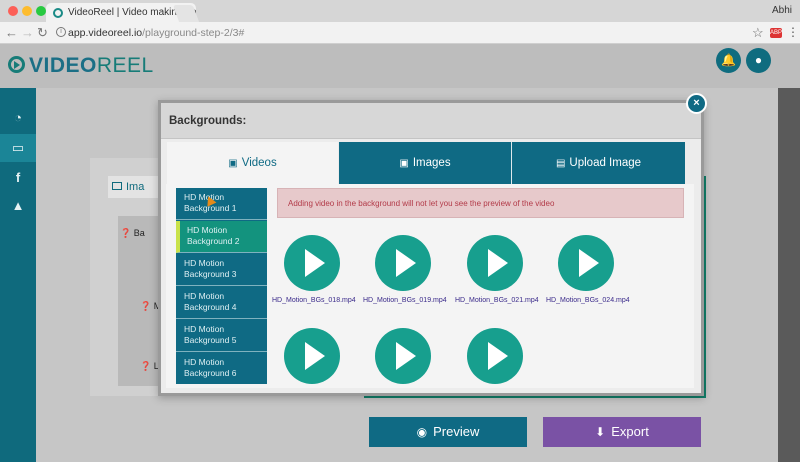  Describe the element at coordinates (600, 432) in the screenshot. I see `download-icon: ⬇` at that location.